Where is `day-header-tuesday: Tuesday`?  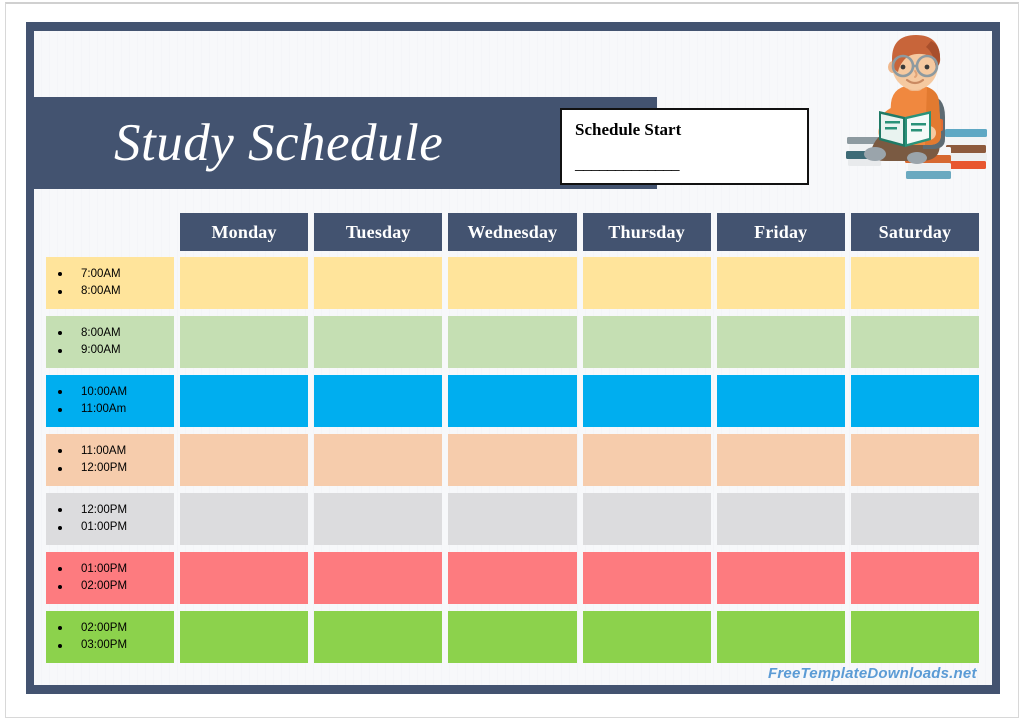 day-header-tuesday: Tuesday is located at coordinates (378, 232).